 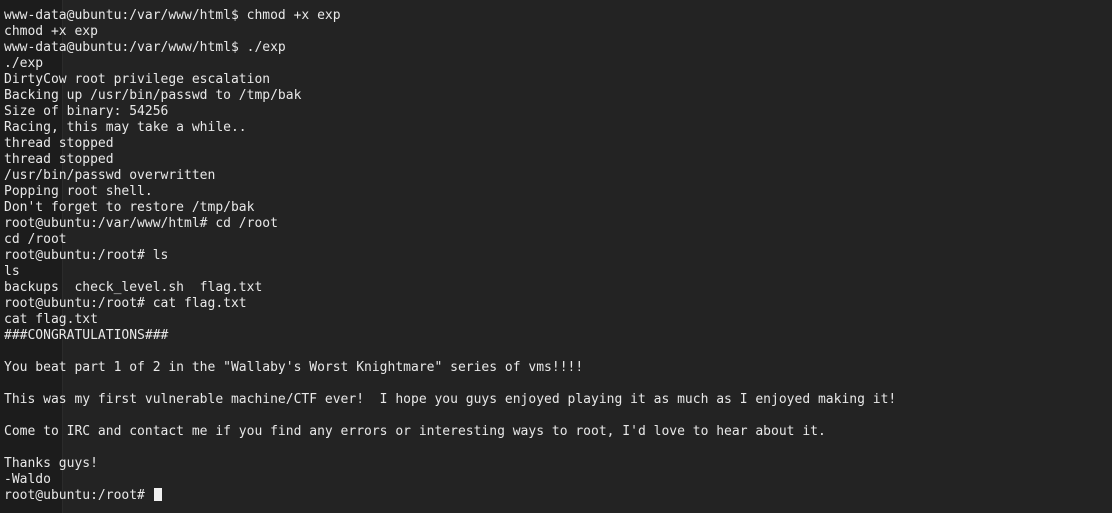 What do you see at coordinates (86, 111) in the screenshot?
I see `terminal-line: Size of binary: 54256` at bounding box center [86, 111].